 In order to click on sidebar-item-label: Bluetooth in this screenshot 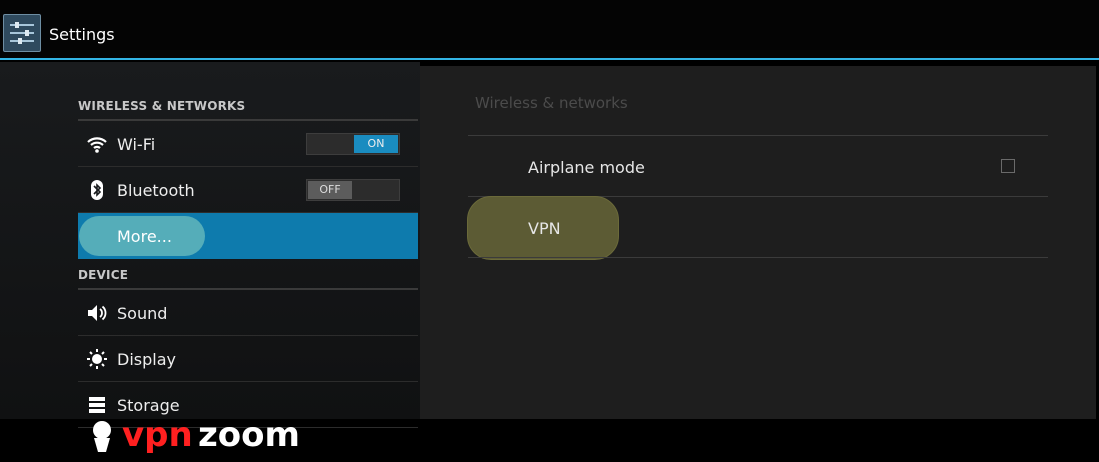, I will do `click(156, 190)`.